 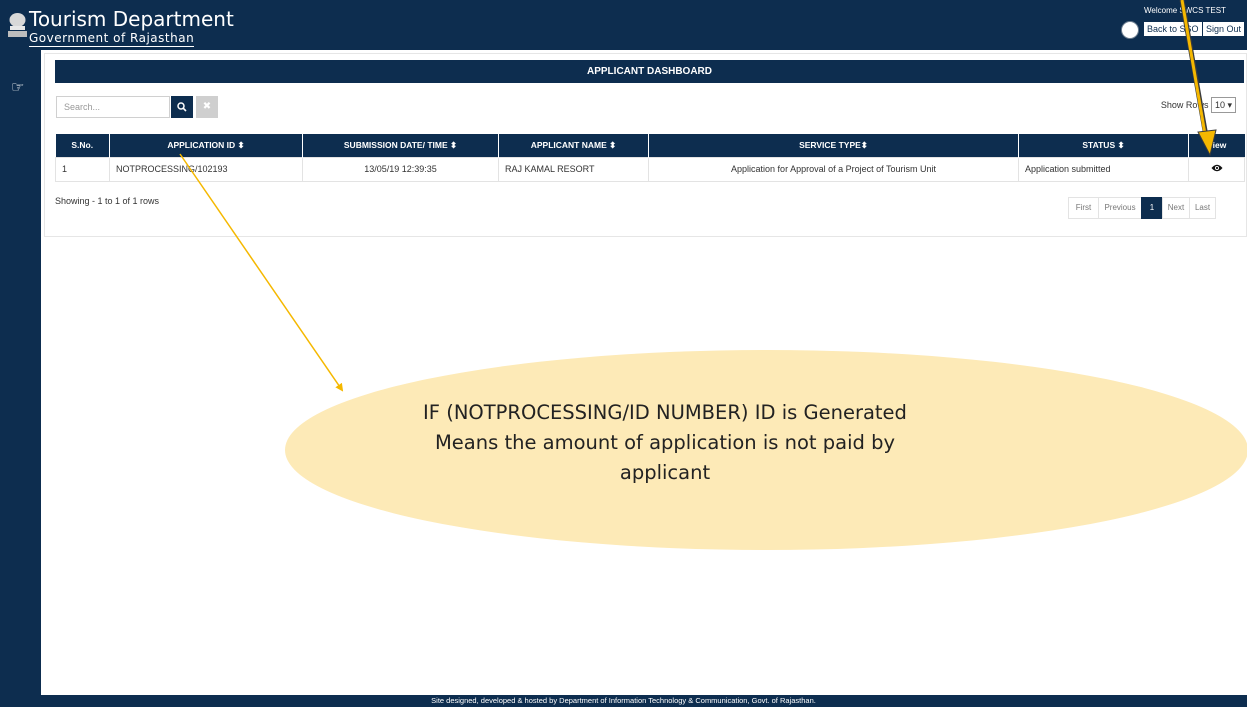 I want to click on sign-out-button: Sign Out, so click(x=1224, y=29).